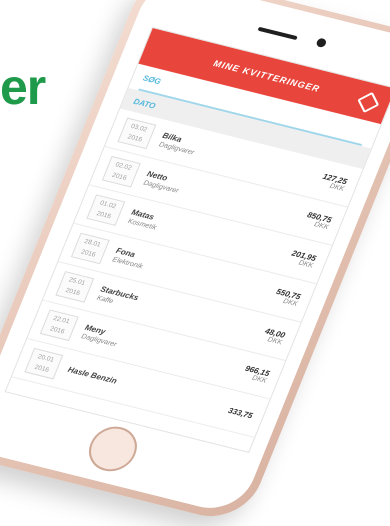 Image resolution: width=390 pixels, height=526 pixels. I want to click on receipt-amount: 550,75 DKK, so click(287, 297).